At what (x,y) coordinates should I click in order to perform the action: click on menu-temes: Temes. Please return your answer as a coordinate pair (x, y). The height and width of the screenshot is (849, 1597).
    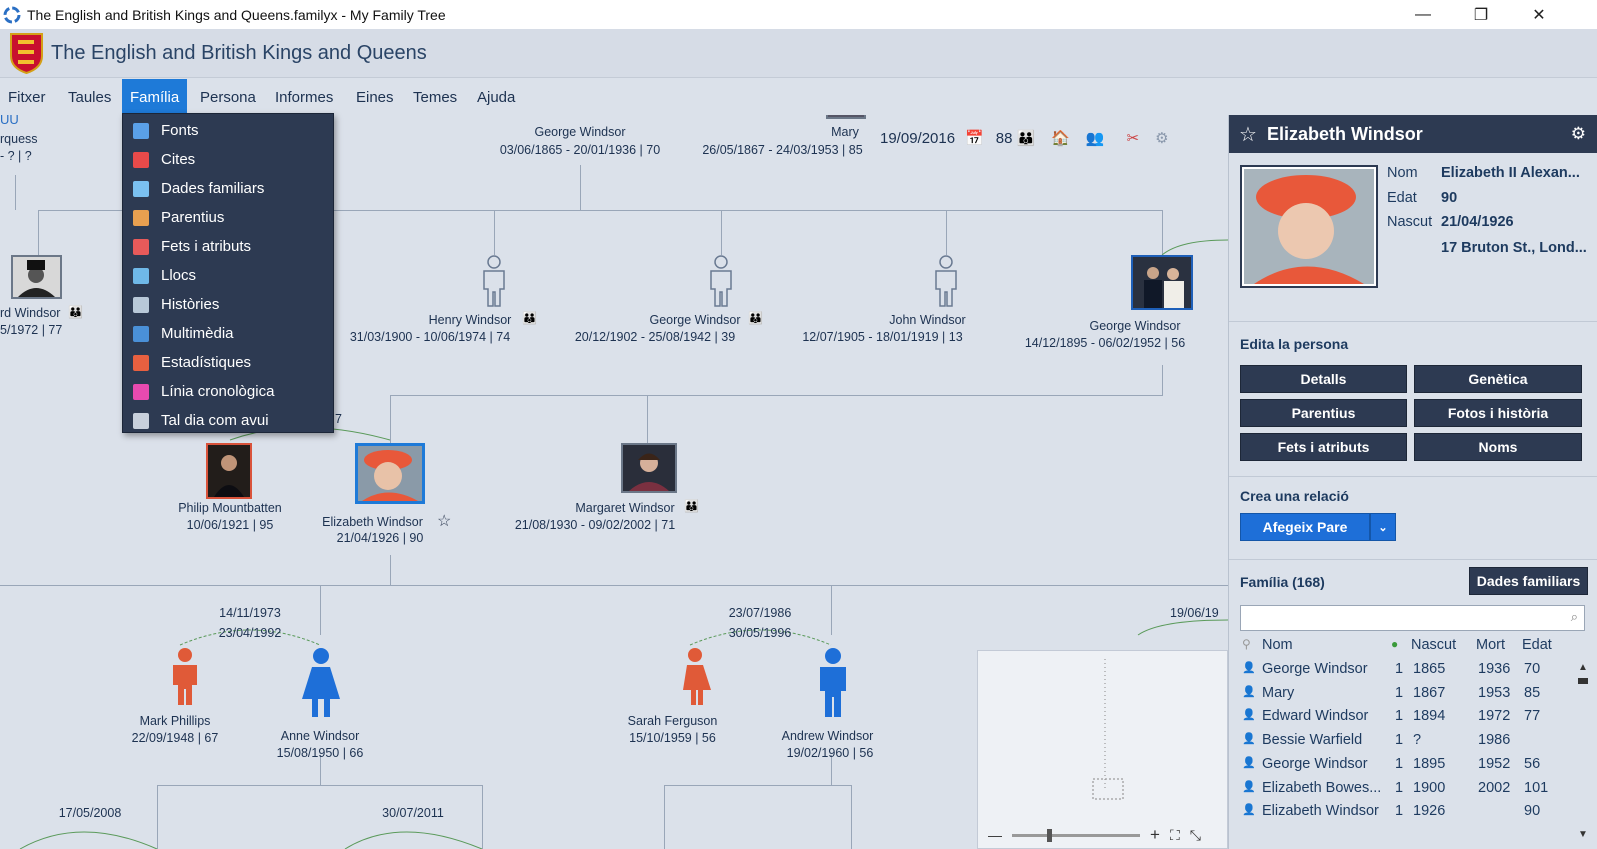
    Looking at the image, I should click on (435, 97).